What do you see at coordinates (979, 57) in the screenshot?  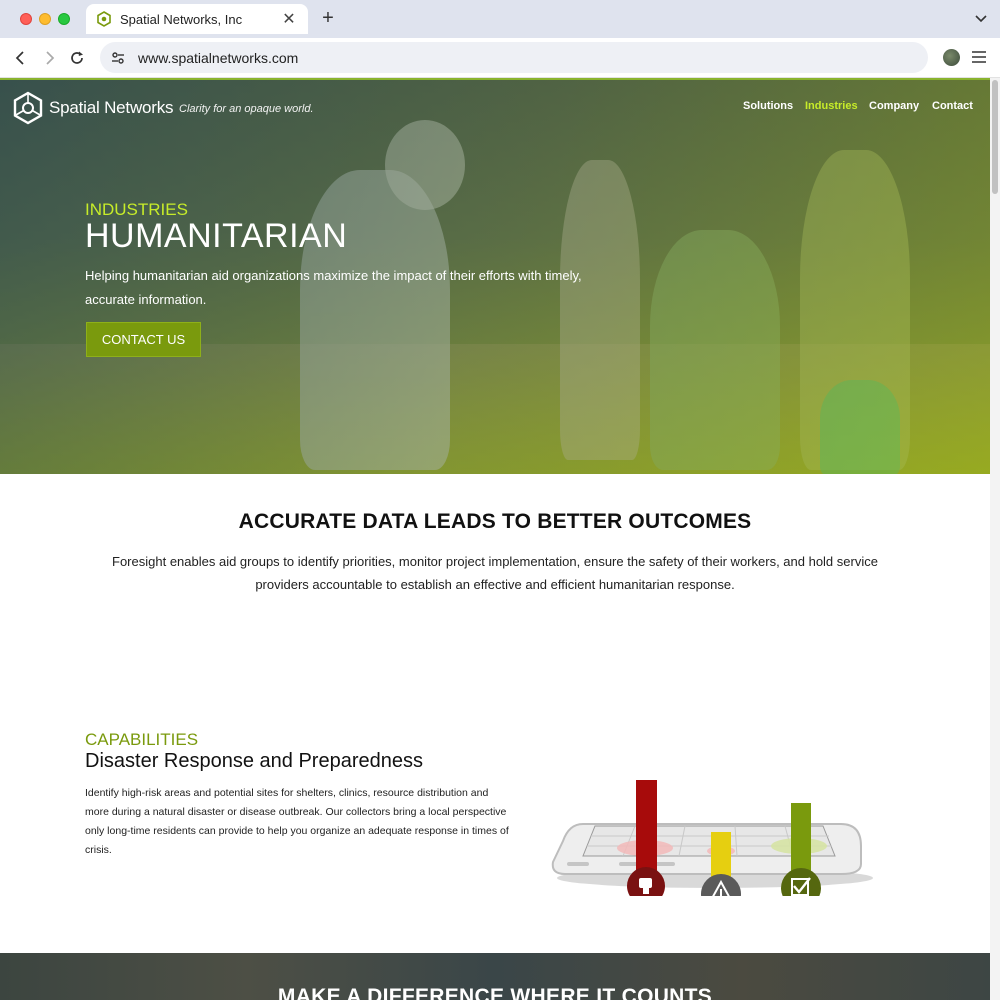 I see `browser-menu-icon` at bounding box center [979, 57].